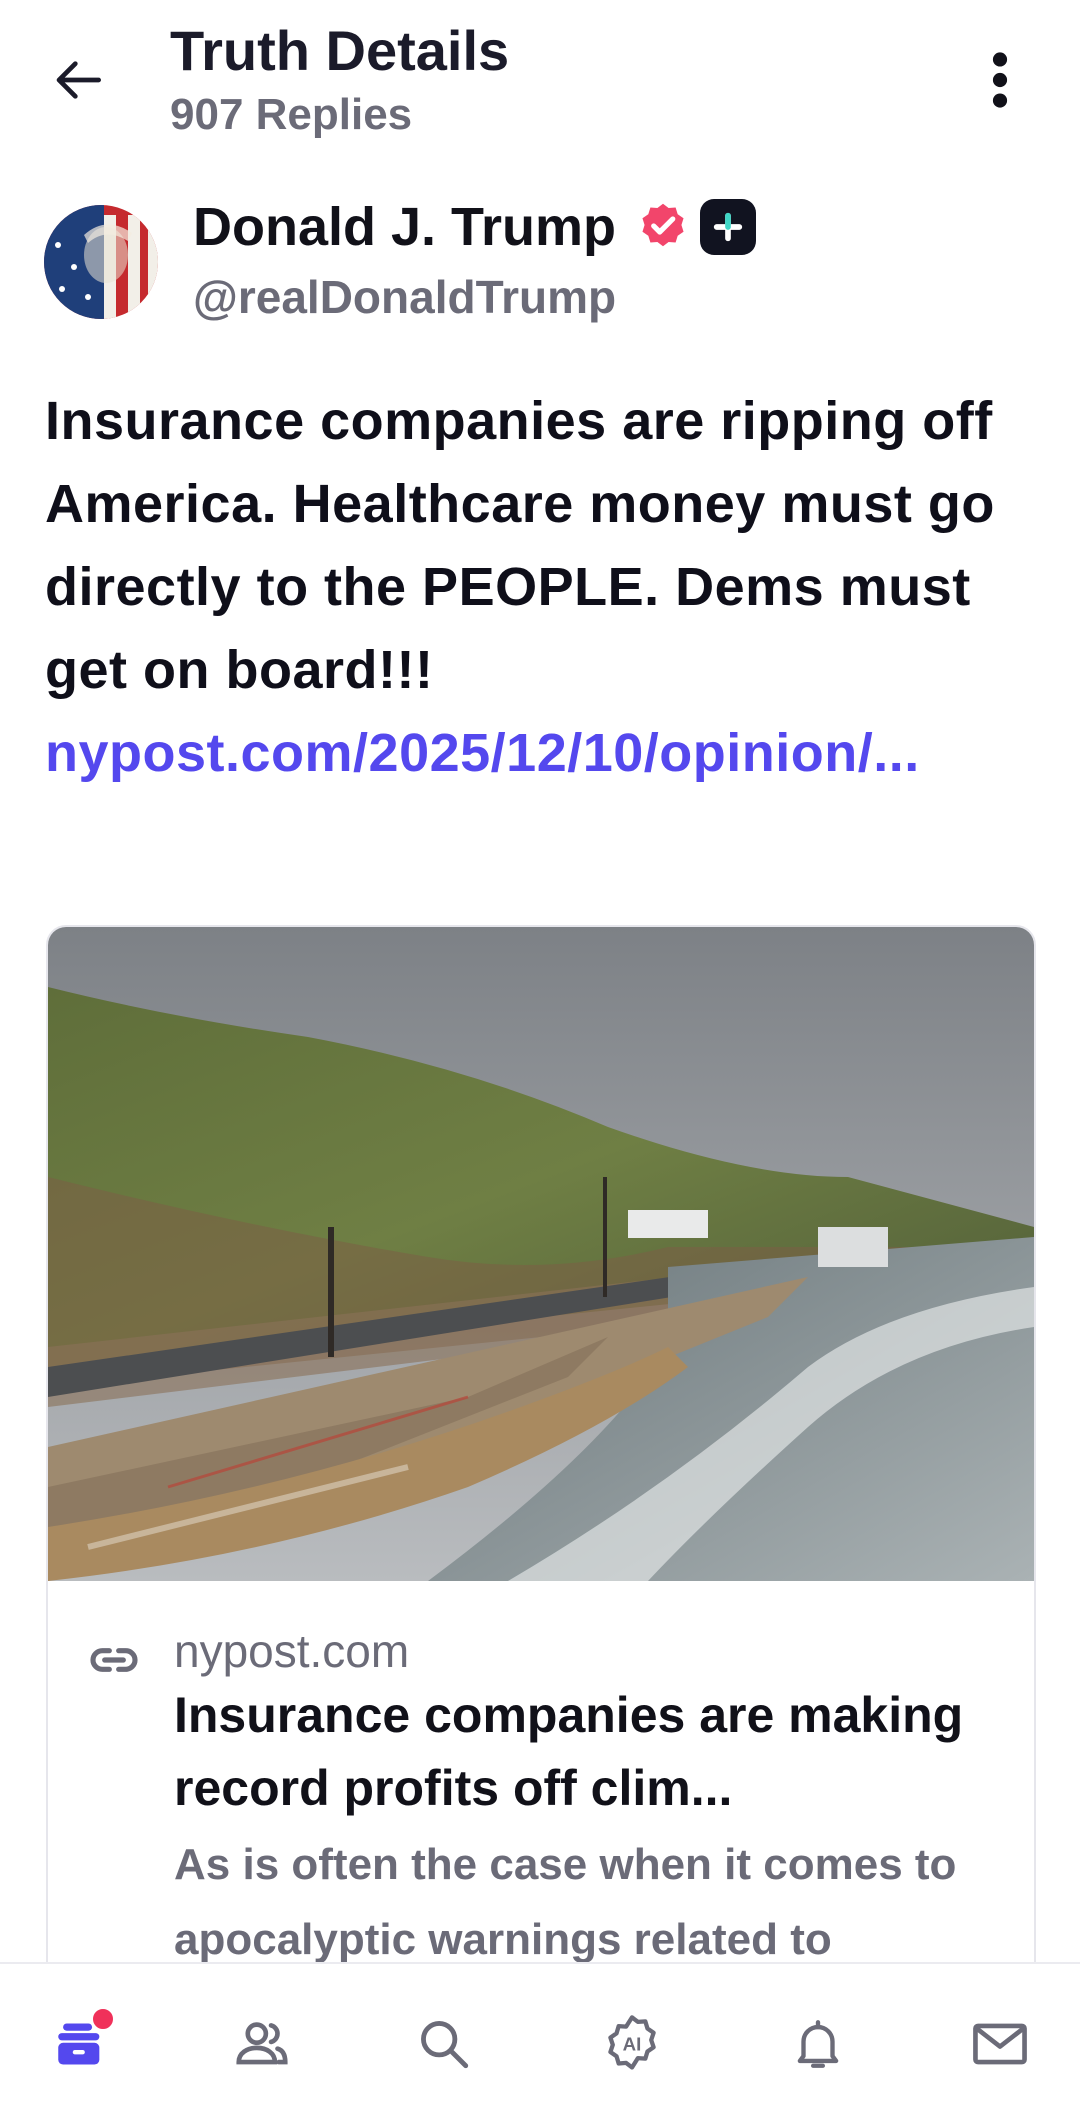 This screenshot has width=1080, height=2121. What do you see at coordinates (114, 1660) in the screenshot?
I see `link-icon` at bounding box center [114, 1660].